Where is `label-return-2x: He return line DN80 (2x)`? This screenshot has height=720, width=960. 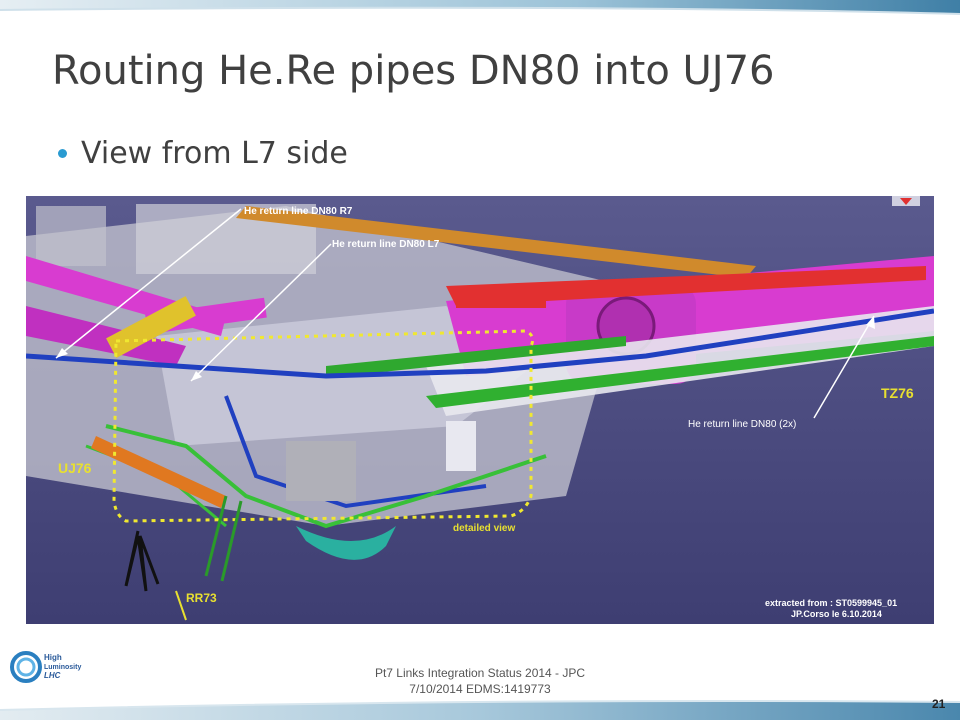 label-return-2x: He return line DN80 (2x) is located at coordinates (742, 424).